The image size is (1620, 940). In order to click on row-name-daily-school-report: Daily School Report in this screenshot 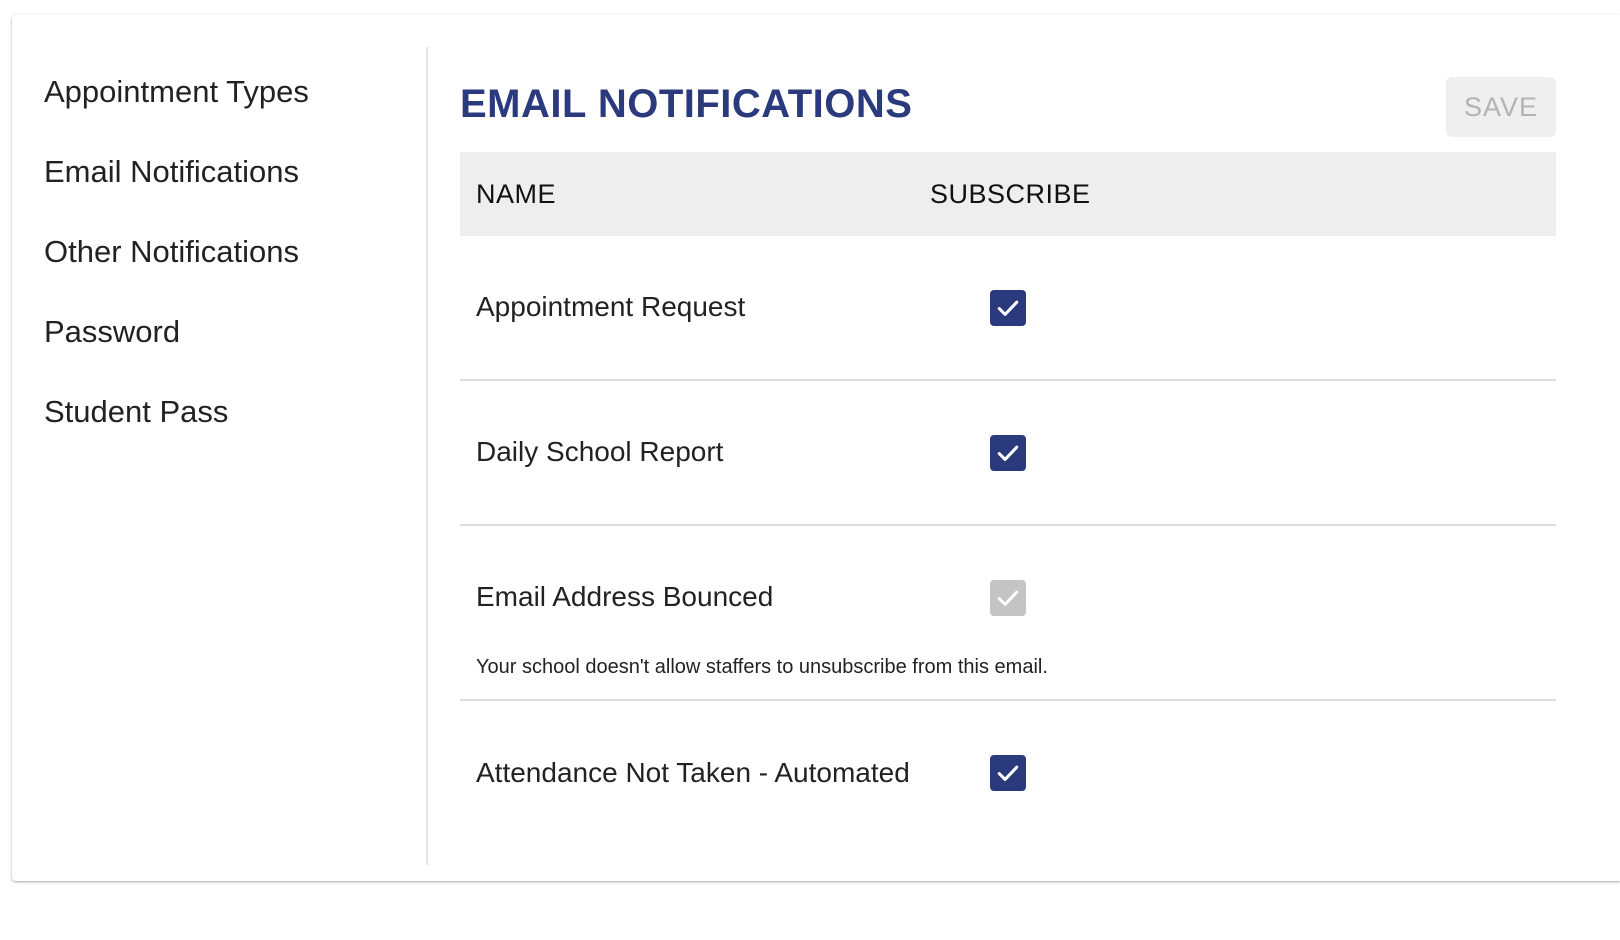, I will do `click(600, 451)`.